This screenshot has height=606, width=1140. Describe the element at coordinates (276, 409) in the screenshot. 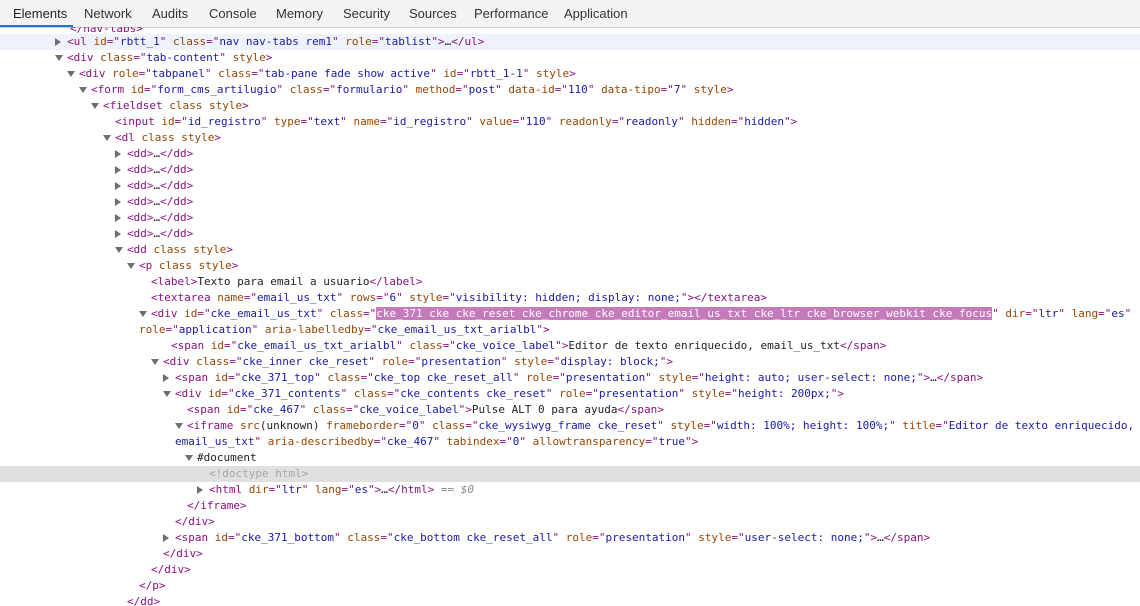

I see `markup-token: cke_467` at that location.